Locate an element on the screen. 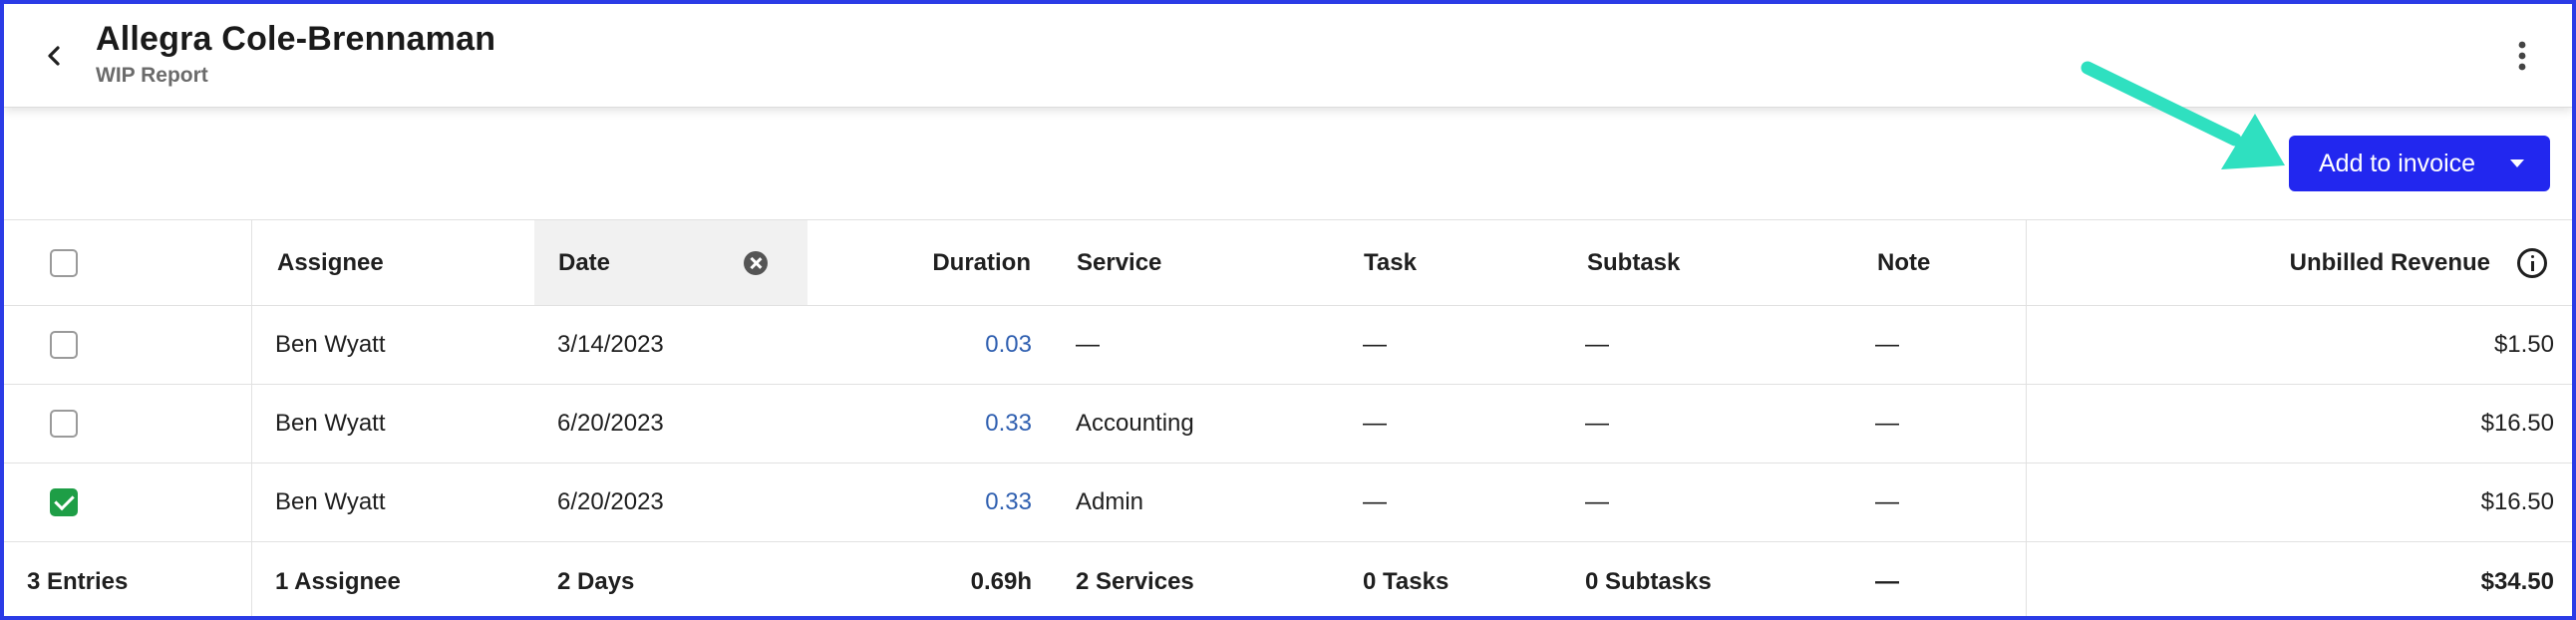  column-header-note: Note is located at coordinates (1903, 262).